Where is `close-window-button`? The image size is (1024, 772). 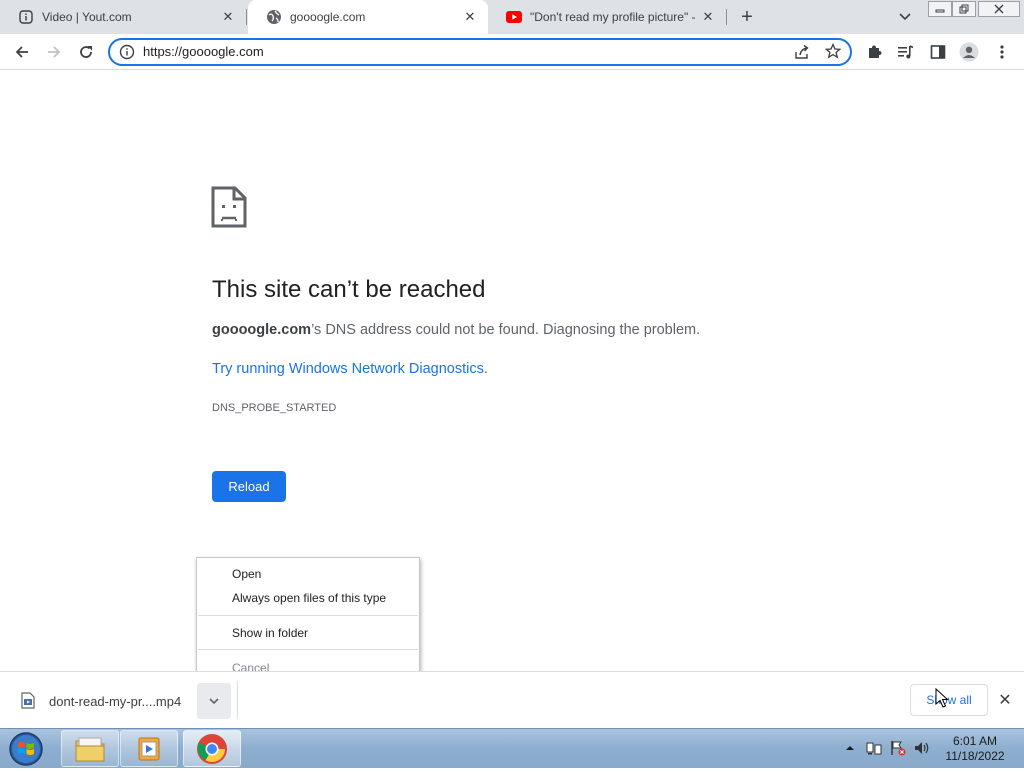
close-window-button is located at coordinates (999, 9).